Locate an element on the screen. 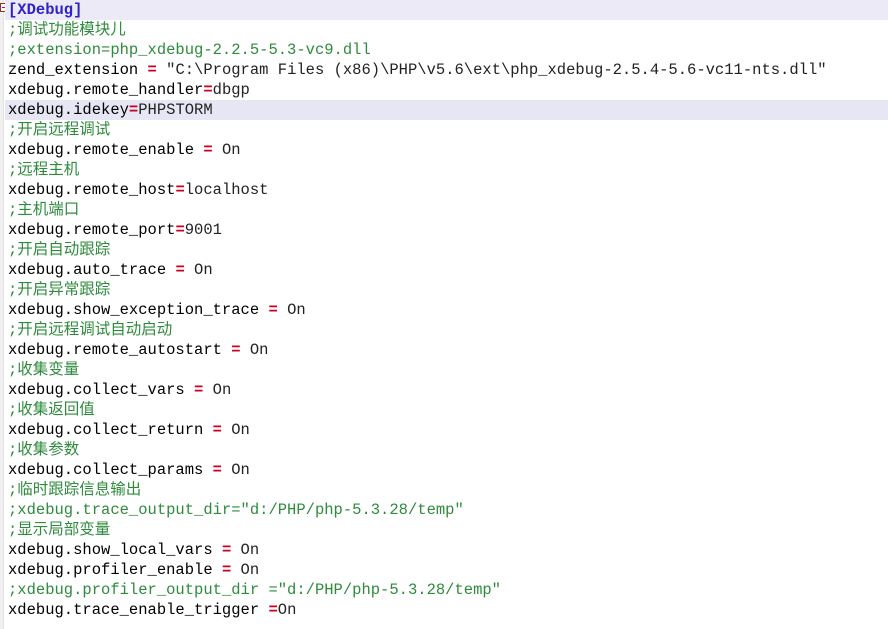 The height and width of the screenshot is (629, 888). editor-gutter is located at coordinates (4, 314).